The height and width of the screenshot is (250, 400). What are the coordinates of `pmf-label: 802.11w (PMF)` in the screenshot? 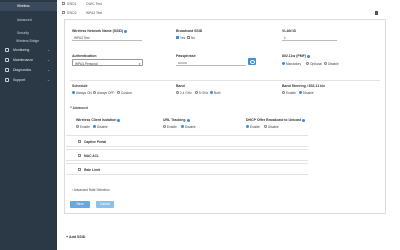 It's located at (296, 56).